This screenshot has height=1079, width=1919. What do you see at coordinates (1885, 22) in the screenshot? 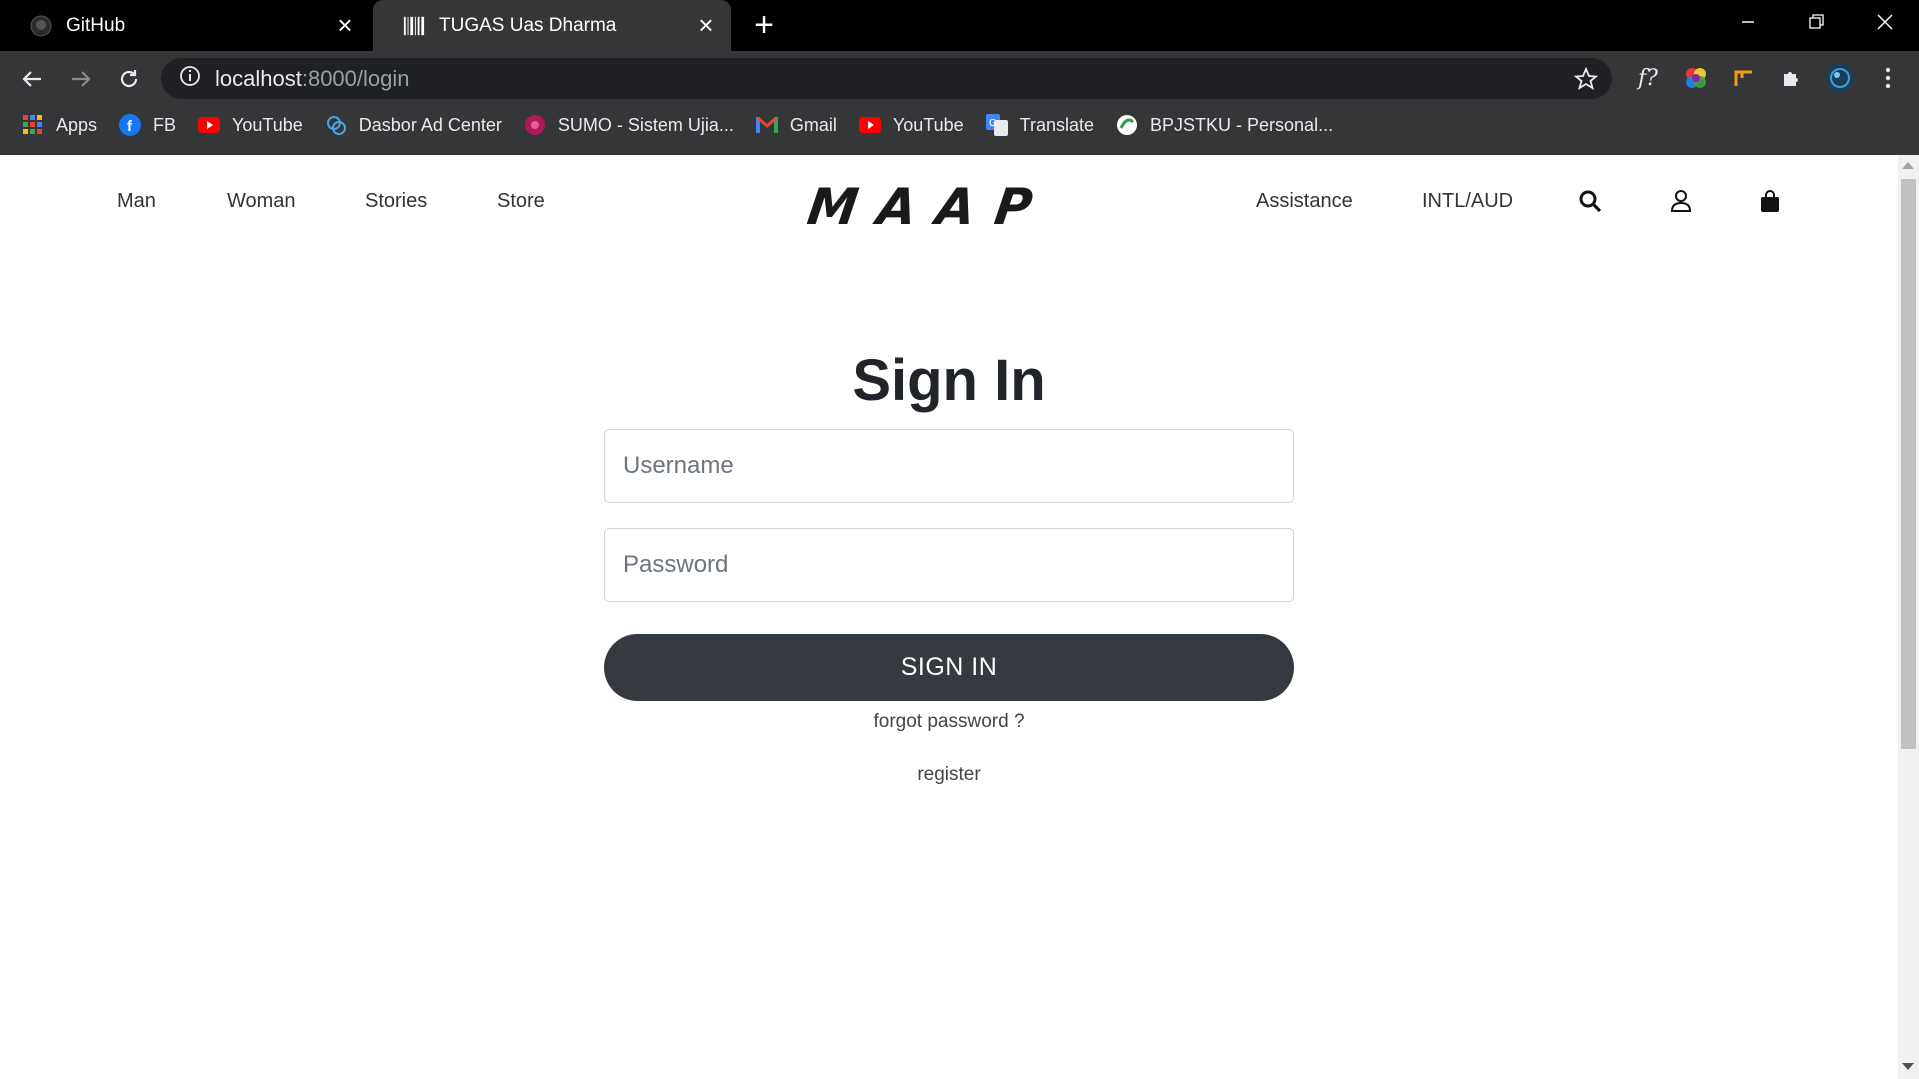
I see `close-window-button` at bounding box center [1885, 22].